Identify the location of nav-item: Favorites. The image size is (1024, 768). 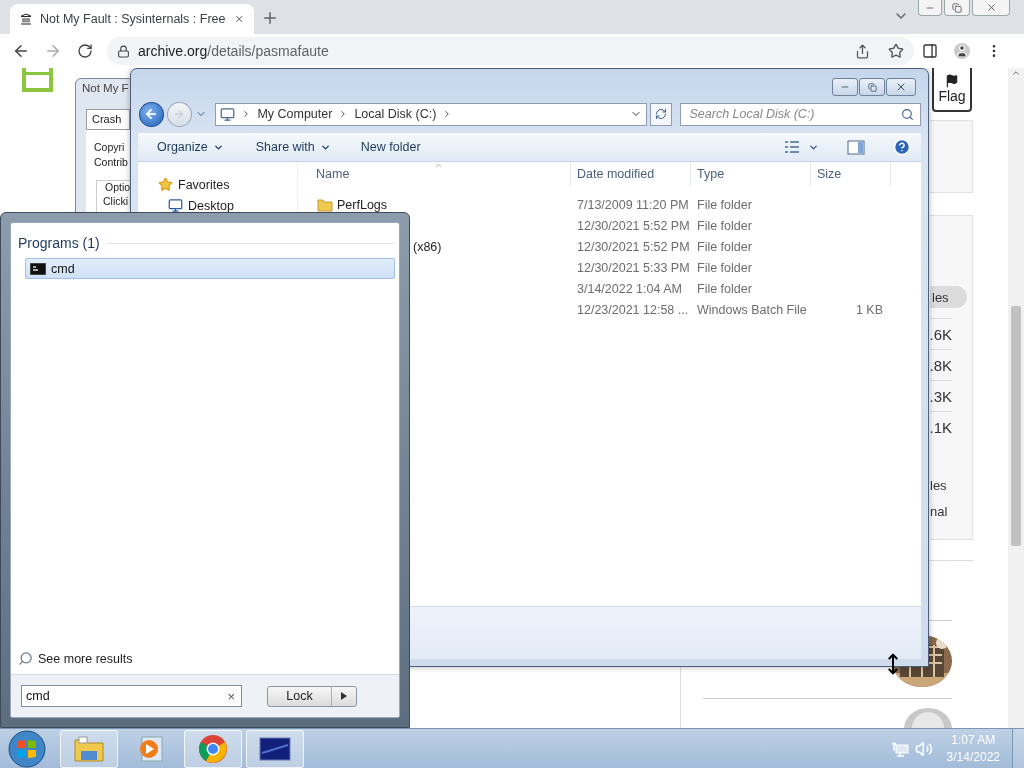
(217, 184).